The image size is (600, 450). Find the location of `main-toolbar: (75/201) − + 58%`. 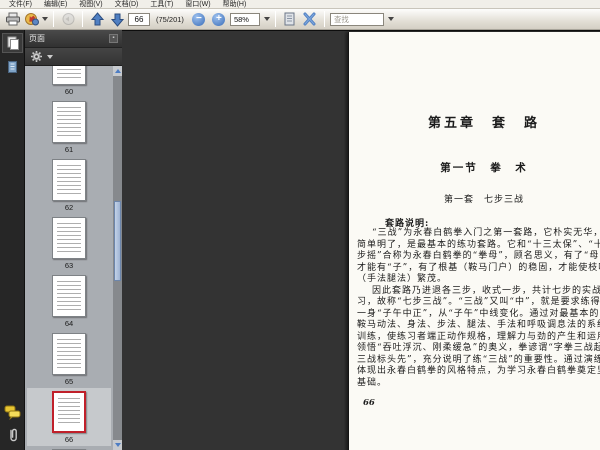

main-toolbar: (75/201) − + 58% is located at coordinates (300, 19).